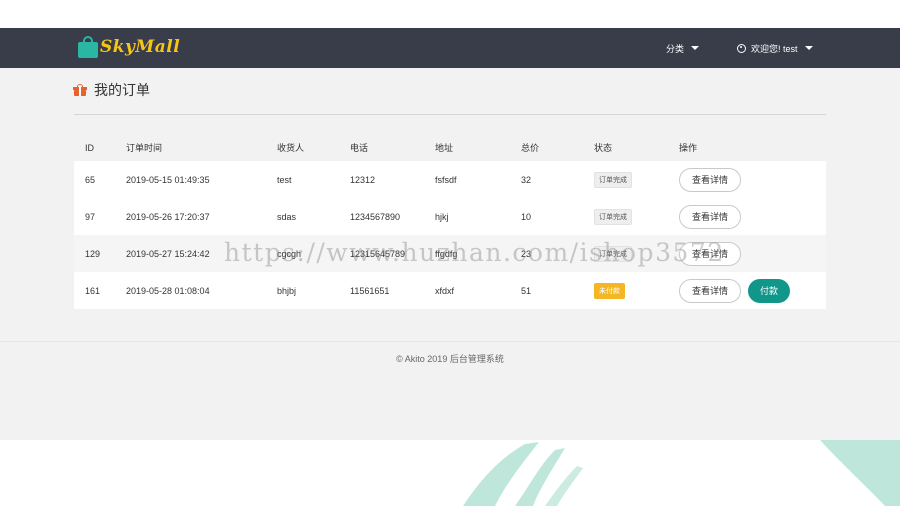  Describe the element at coordinates (688, 148) in the screenshot. I see `header-actions: 操作` at that location.